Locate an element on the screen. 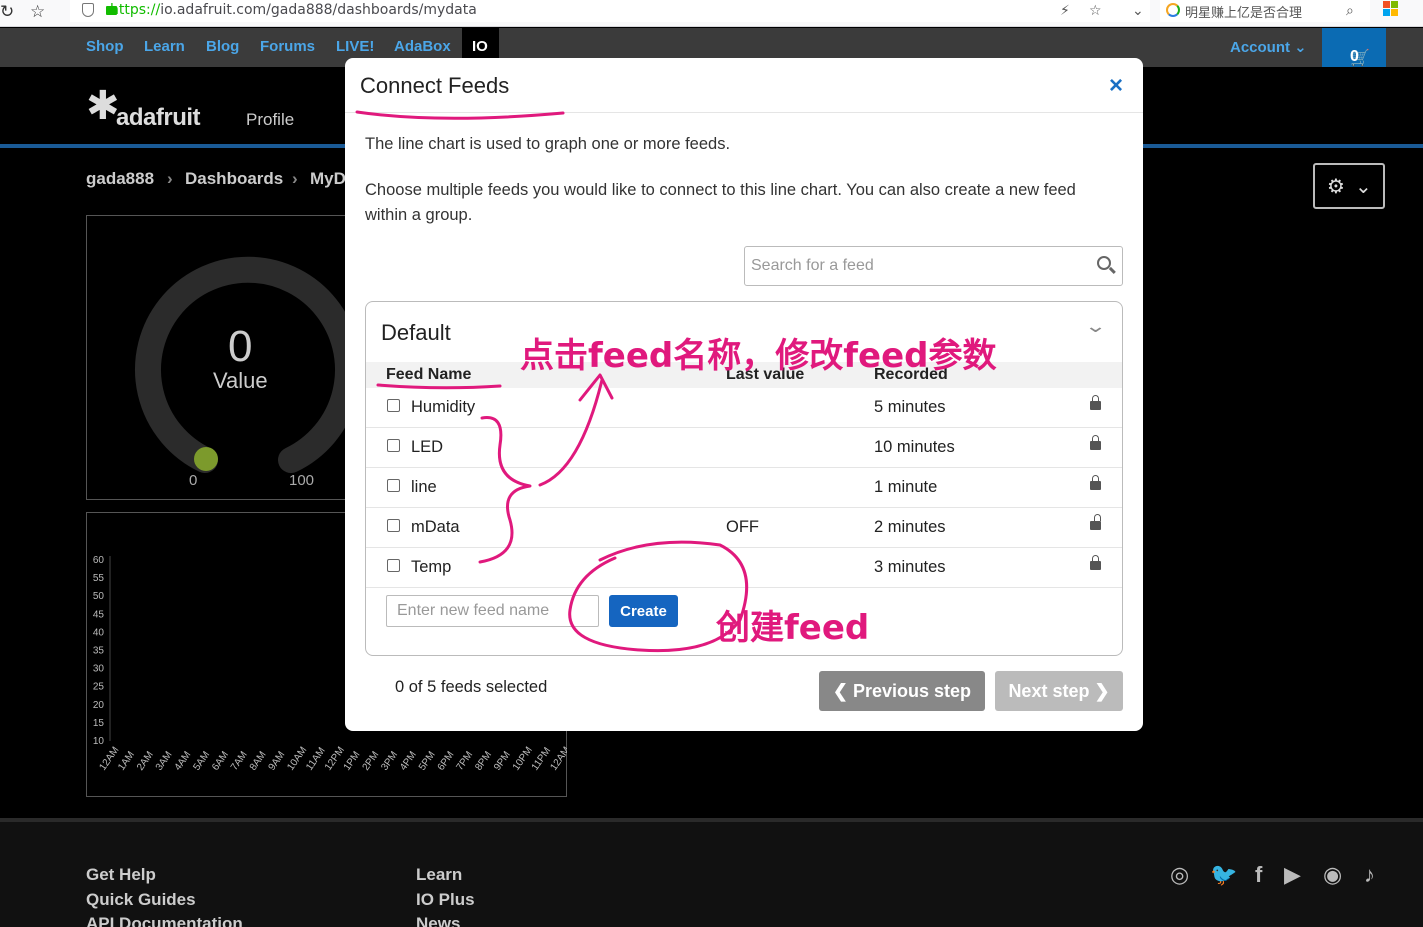 The width and height of the screenshot is (1423, 927). next-step-button: Next step ❯ is located at coordinates (1059, 691).